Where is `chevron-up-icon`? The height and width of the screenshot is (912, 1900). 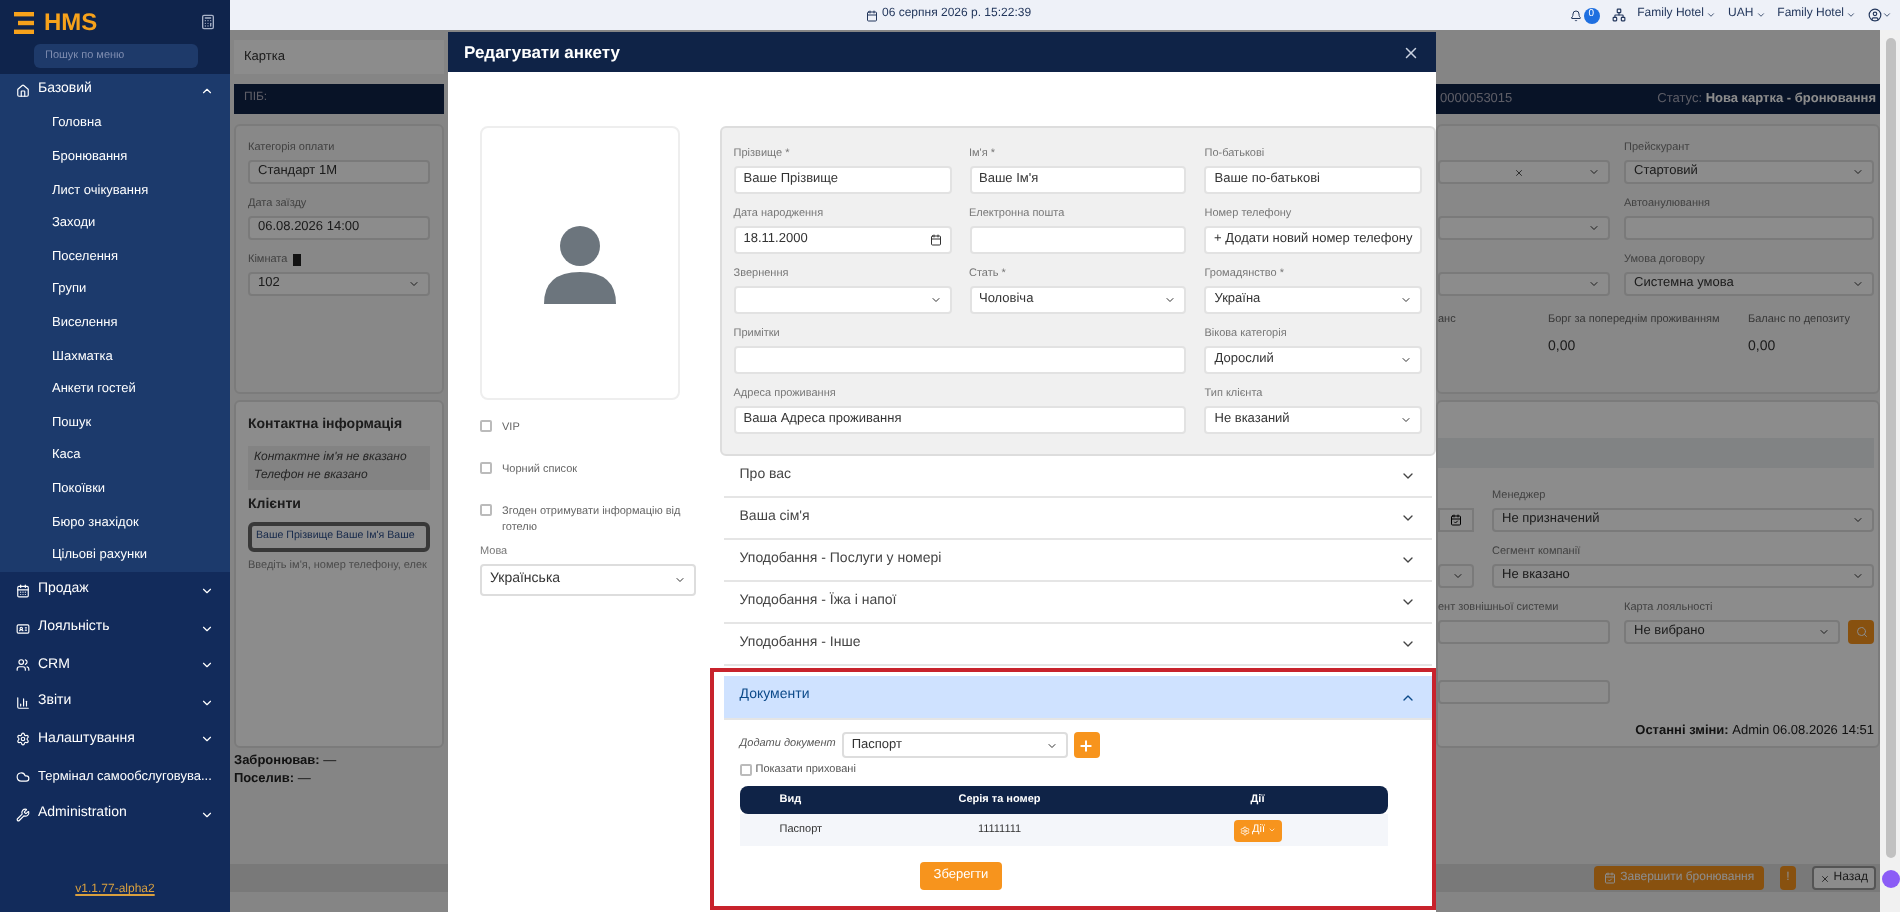 chevron-up-icon is located at coordinates (207, 91).